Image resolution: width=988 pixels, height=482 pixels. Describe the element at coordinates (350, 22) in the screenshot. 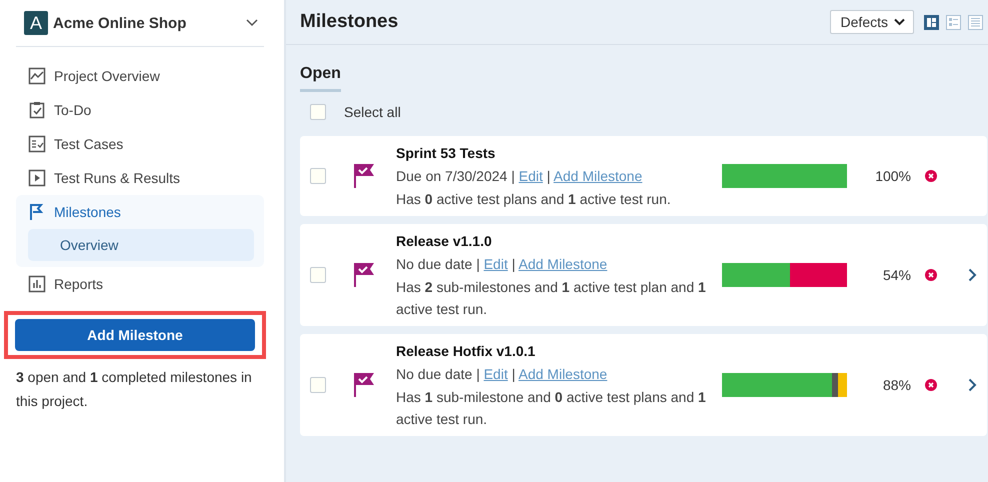

I see `page-title: Milestones` at that location.